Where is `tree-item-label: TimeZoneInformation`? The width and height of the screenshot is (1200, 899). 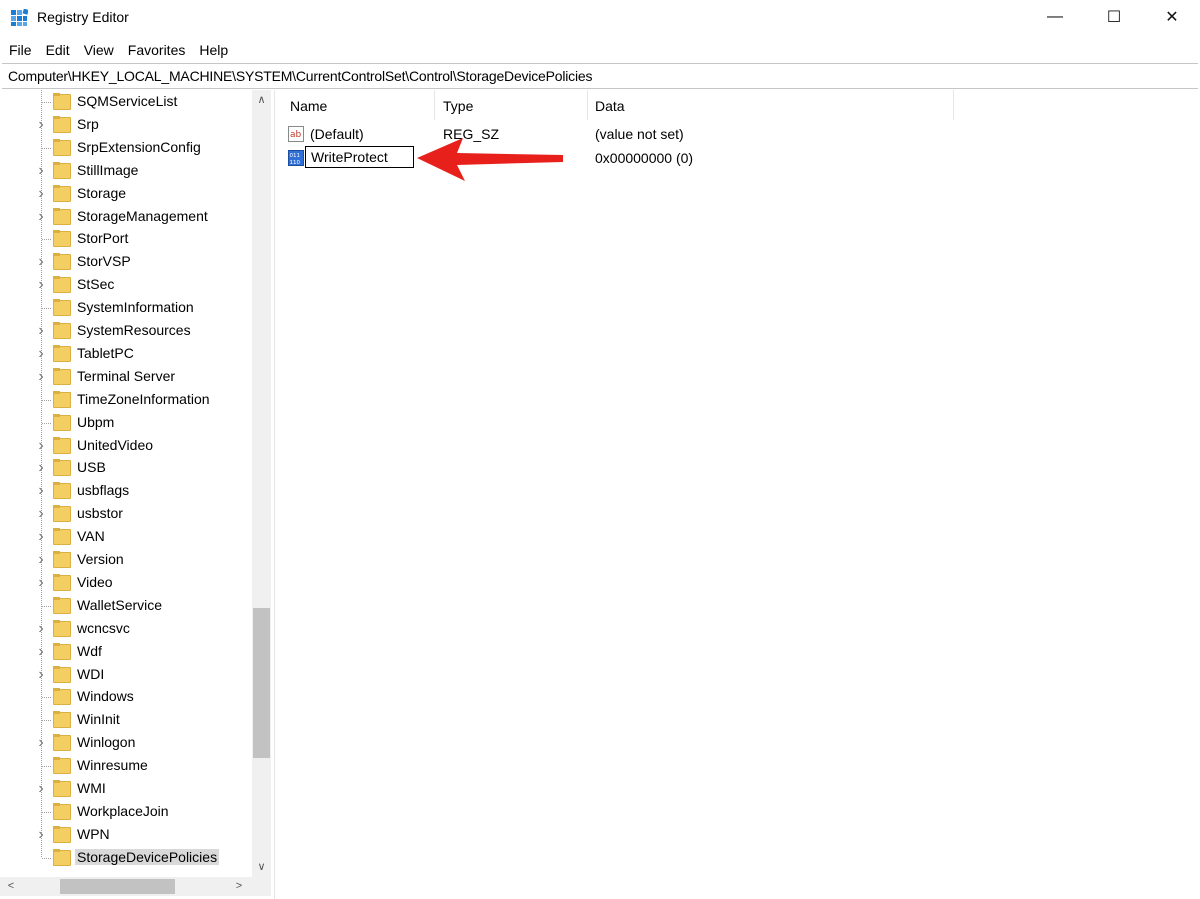
tree-item-label: TimeZoneInformation is located at coordinates (143, 399).